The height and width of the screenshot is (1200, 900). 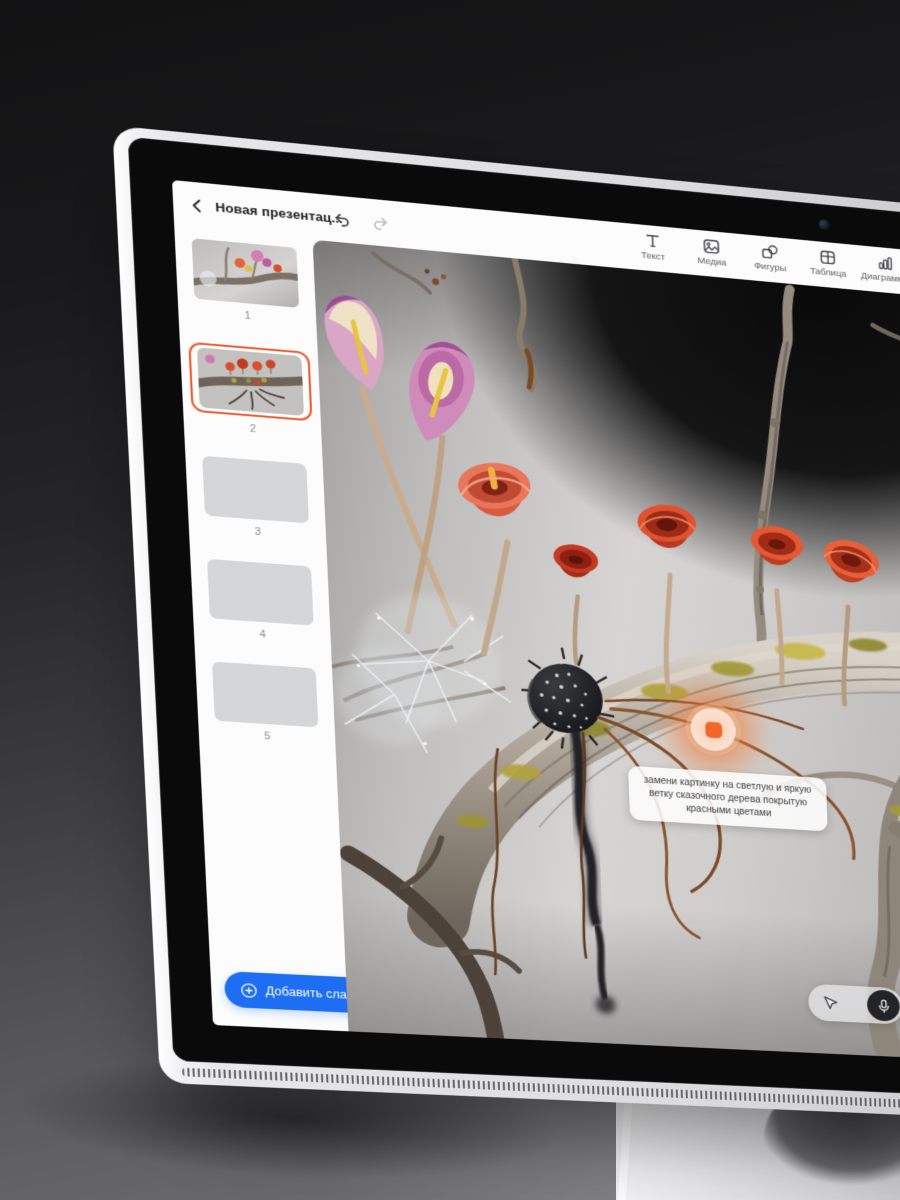 I want to click on slide-item-1: 1, so click(x=246, y=282).